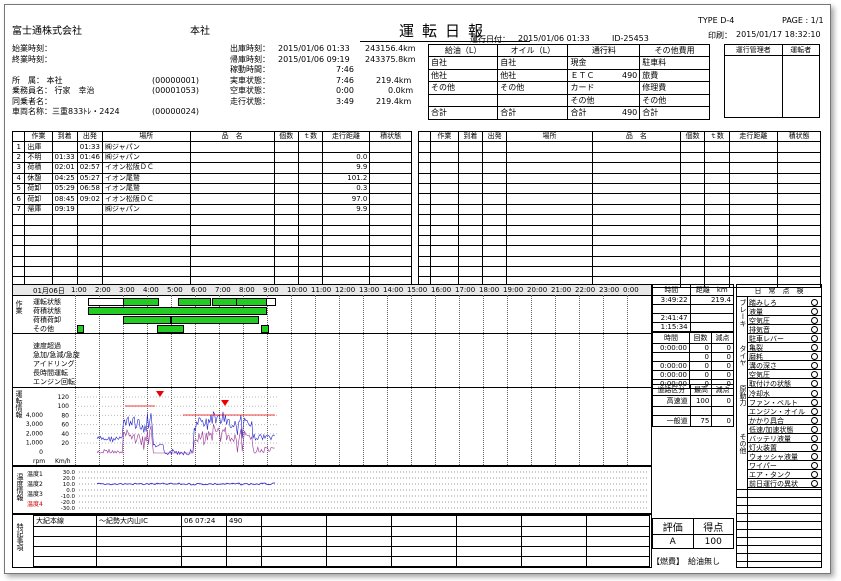  Describe the element at coordinates (444, 136) in the screenshot. I see `log-header: 作業` at that location.